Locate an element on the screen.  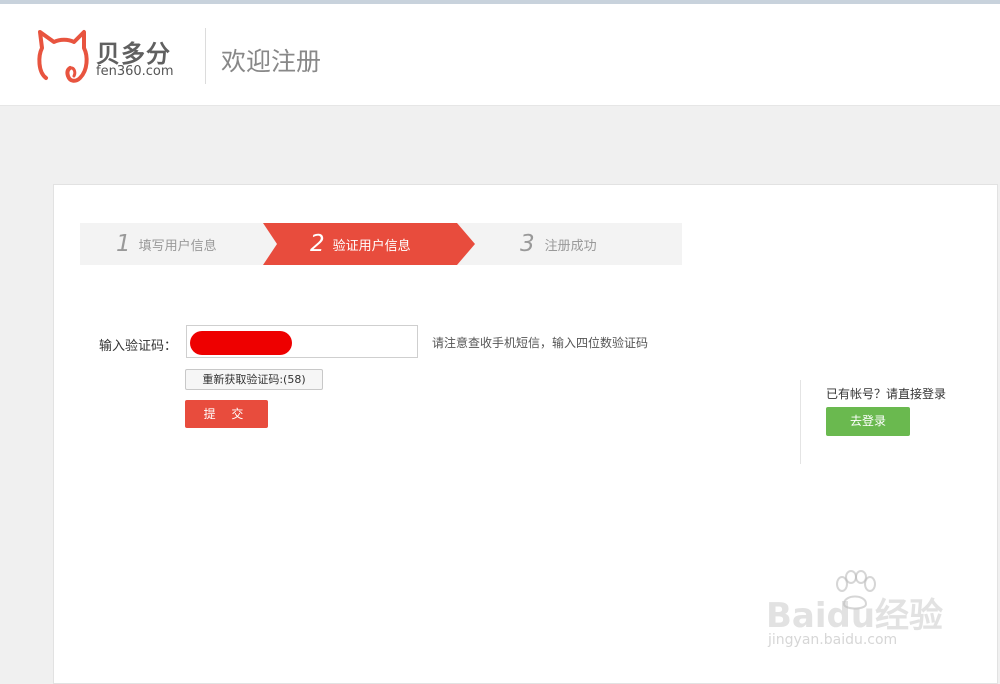
login-button: 去登录 is located at coordinates (868, 421).